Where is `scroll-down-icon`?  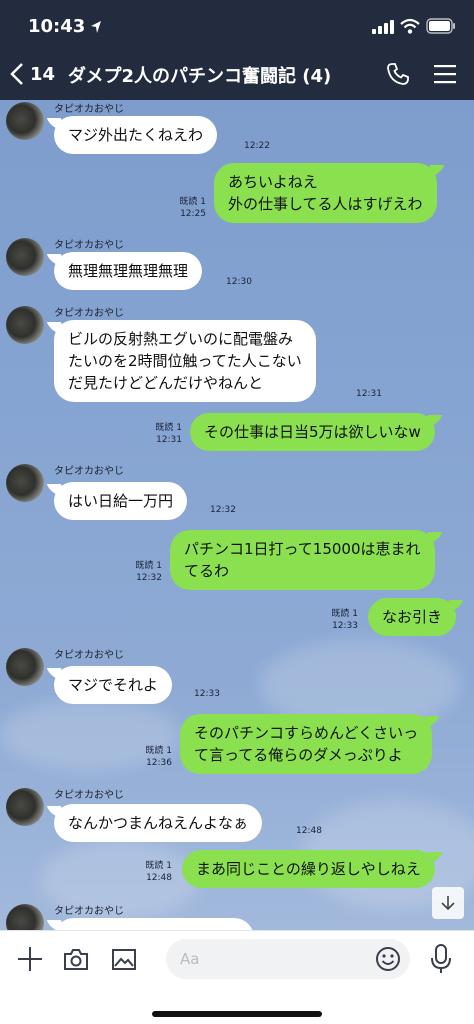 scroll-down-icon is located at coordinates (448, 903).